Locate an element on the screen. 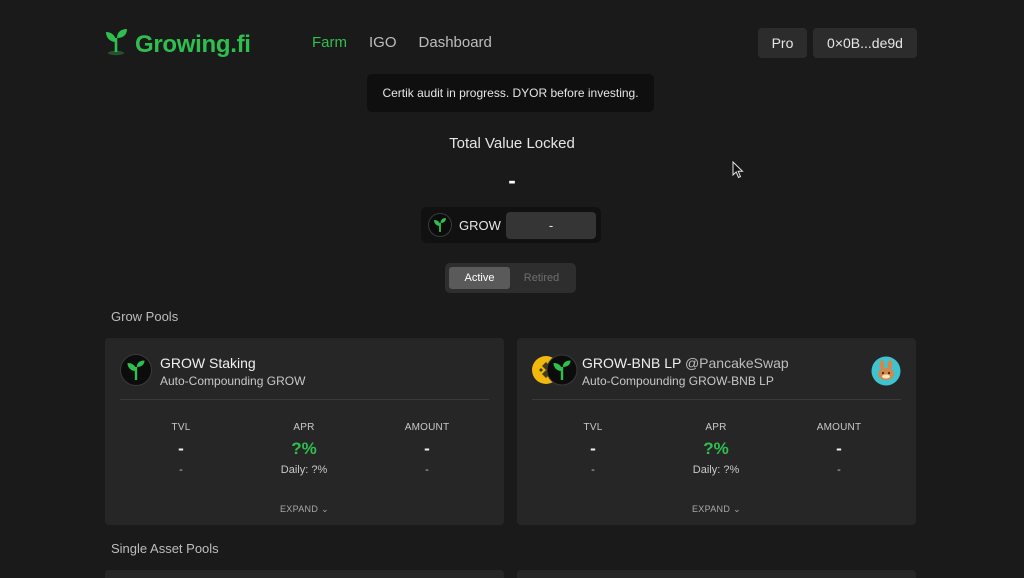 This screenshot has height=578, width=1024. main-nav: Farm IGO Dashboard is located at coordinates (413, 42).